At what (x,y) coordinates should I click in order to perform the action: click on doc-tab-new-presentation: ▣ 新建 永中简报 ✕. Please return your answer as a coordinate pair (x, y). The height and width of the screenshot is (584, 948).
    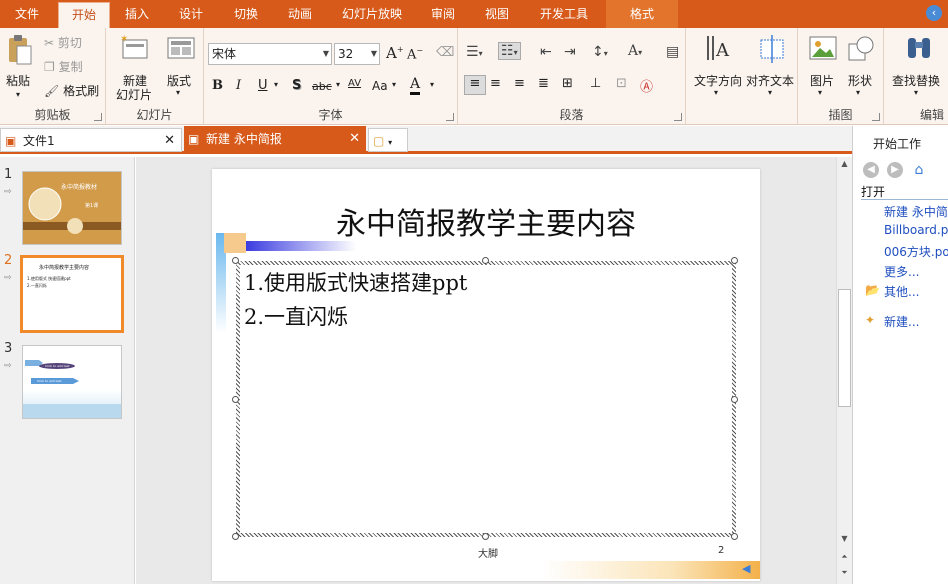
    Looking at the image, I should click on (275, 139).